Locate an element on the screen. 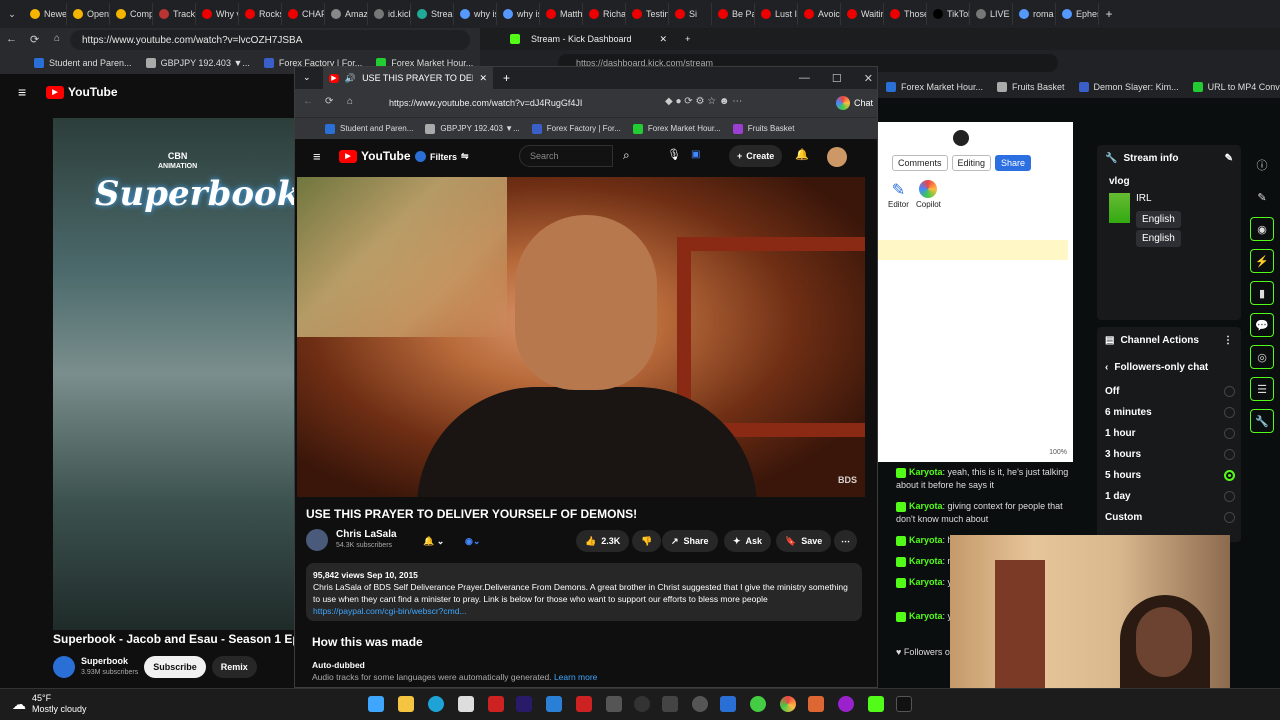 The width and height of the screenshot is (1280, 720). browser-tab: Open is located at coordinates (88, 14).